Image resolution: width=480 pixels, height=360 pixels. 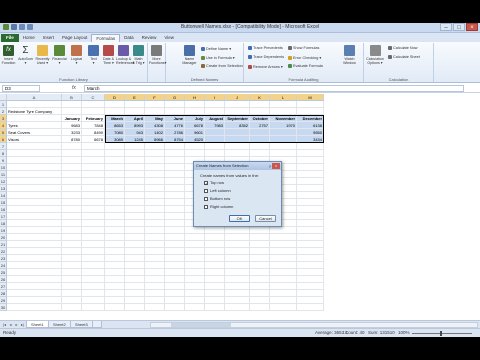 What do you see at coordinates (218, 57) in the screenshot?
I see `use-in-formula-button: Use in Formula ▾` at bounding box center [218, 57].